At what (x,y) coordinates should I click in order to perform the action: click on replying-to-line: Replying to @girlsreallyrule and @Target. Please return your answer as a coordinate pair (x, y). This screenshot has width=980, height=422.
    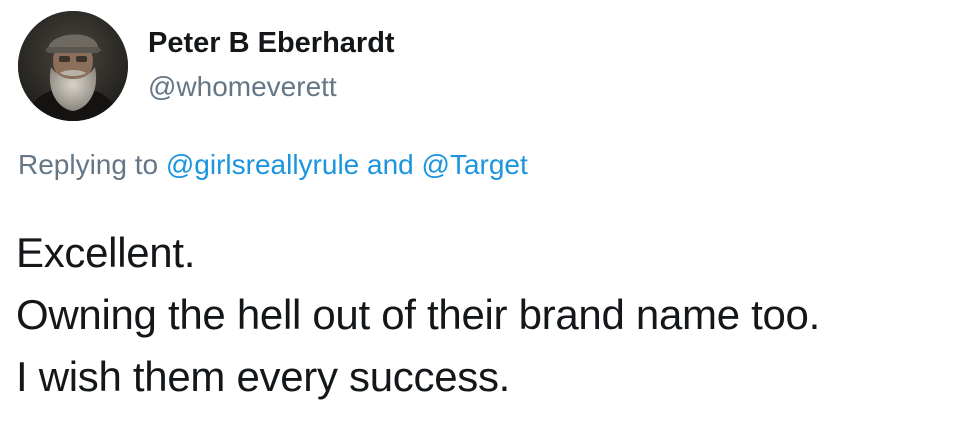
    Looking at the image, I should click on (273, 165).